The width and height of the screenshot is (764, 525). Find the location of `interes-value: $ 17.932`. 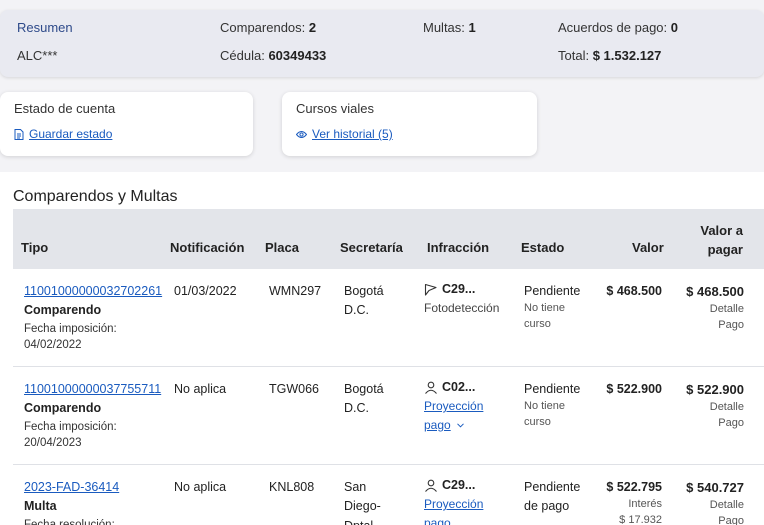

interes-value: $ 17.932 is located at coordinates (640, 519).